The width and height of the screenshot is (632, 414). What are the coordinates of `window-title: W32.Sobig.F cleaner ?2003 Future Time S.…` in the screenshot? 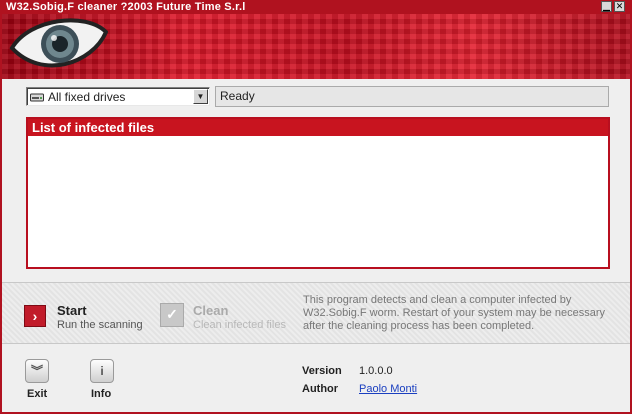 It's located at (126, 7).